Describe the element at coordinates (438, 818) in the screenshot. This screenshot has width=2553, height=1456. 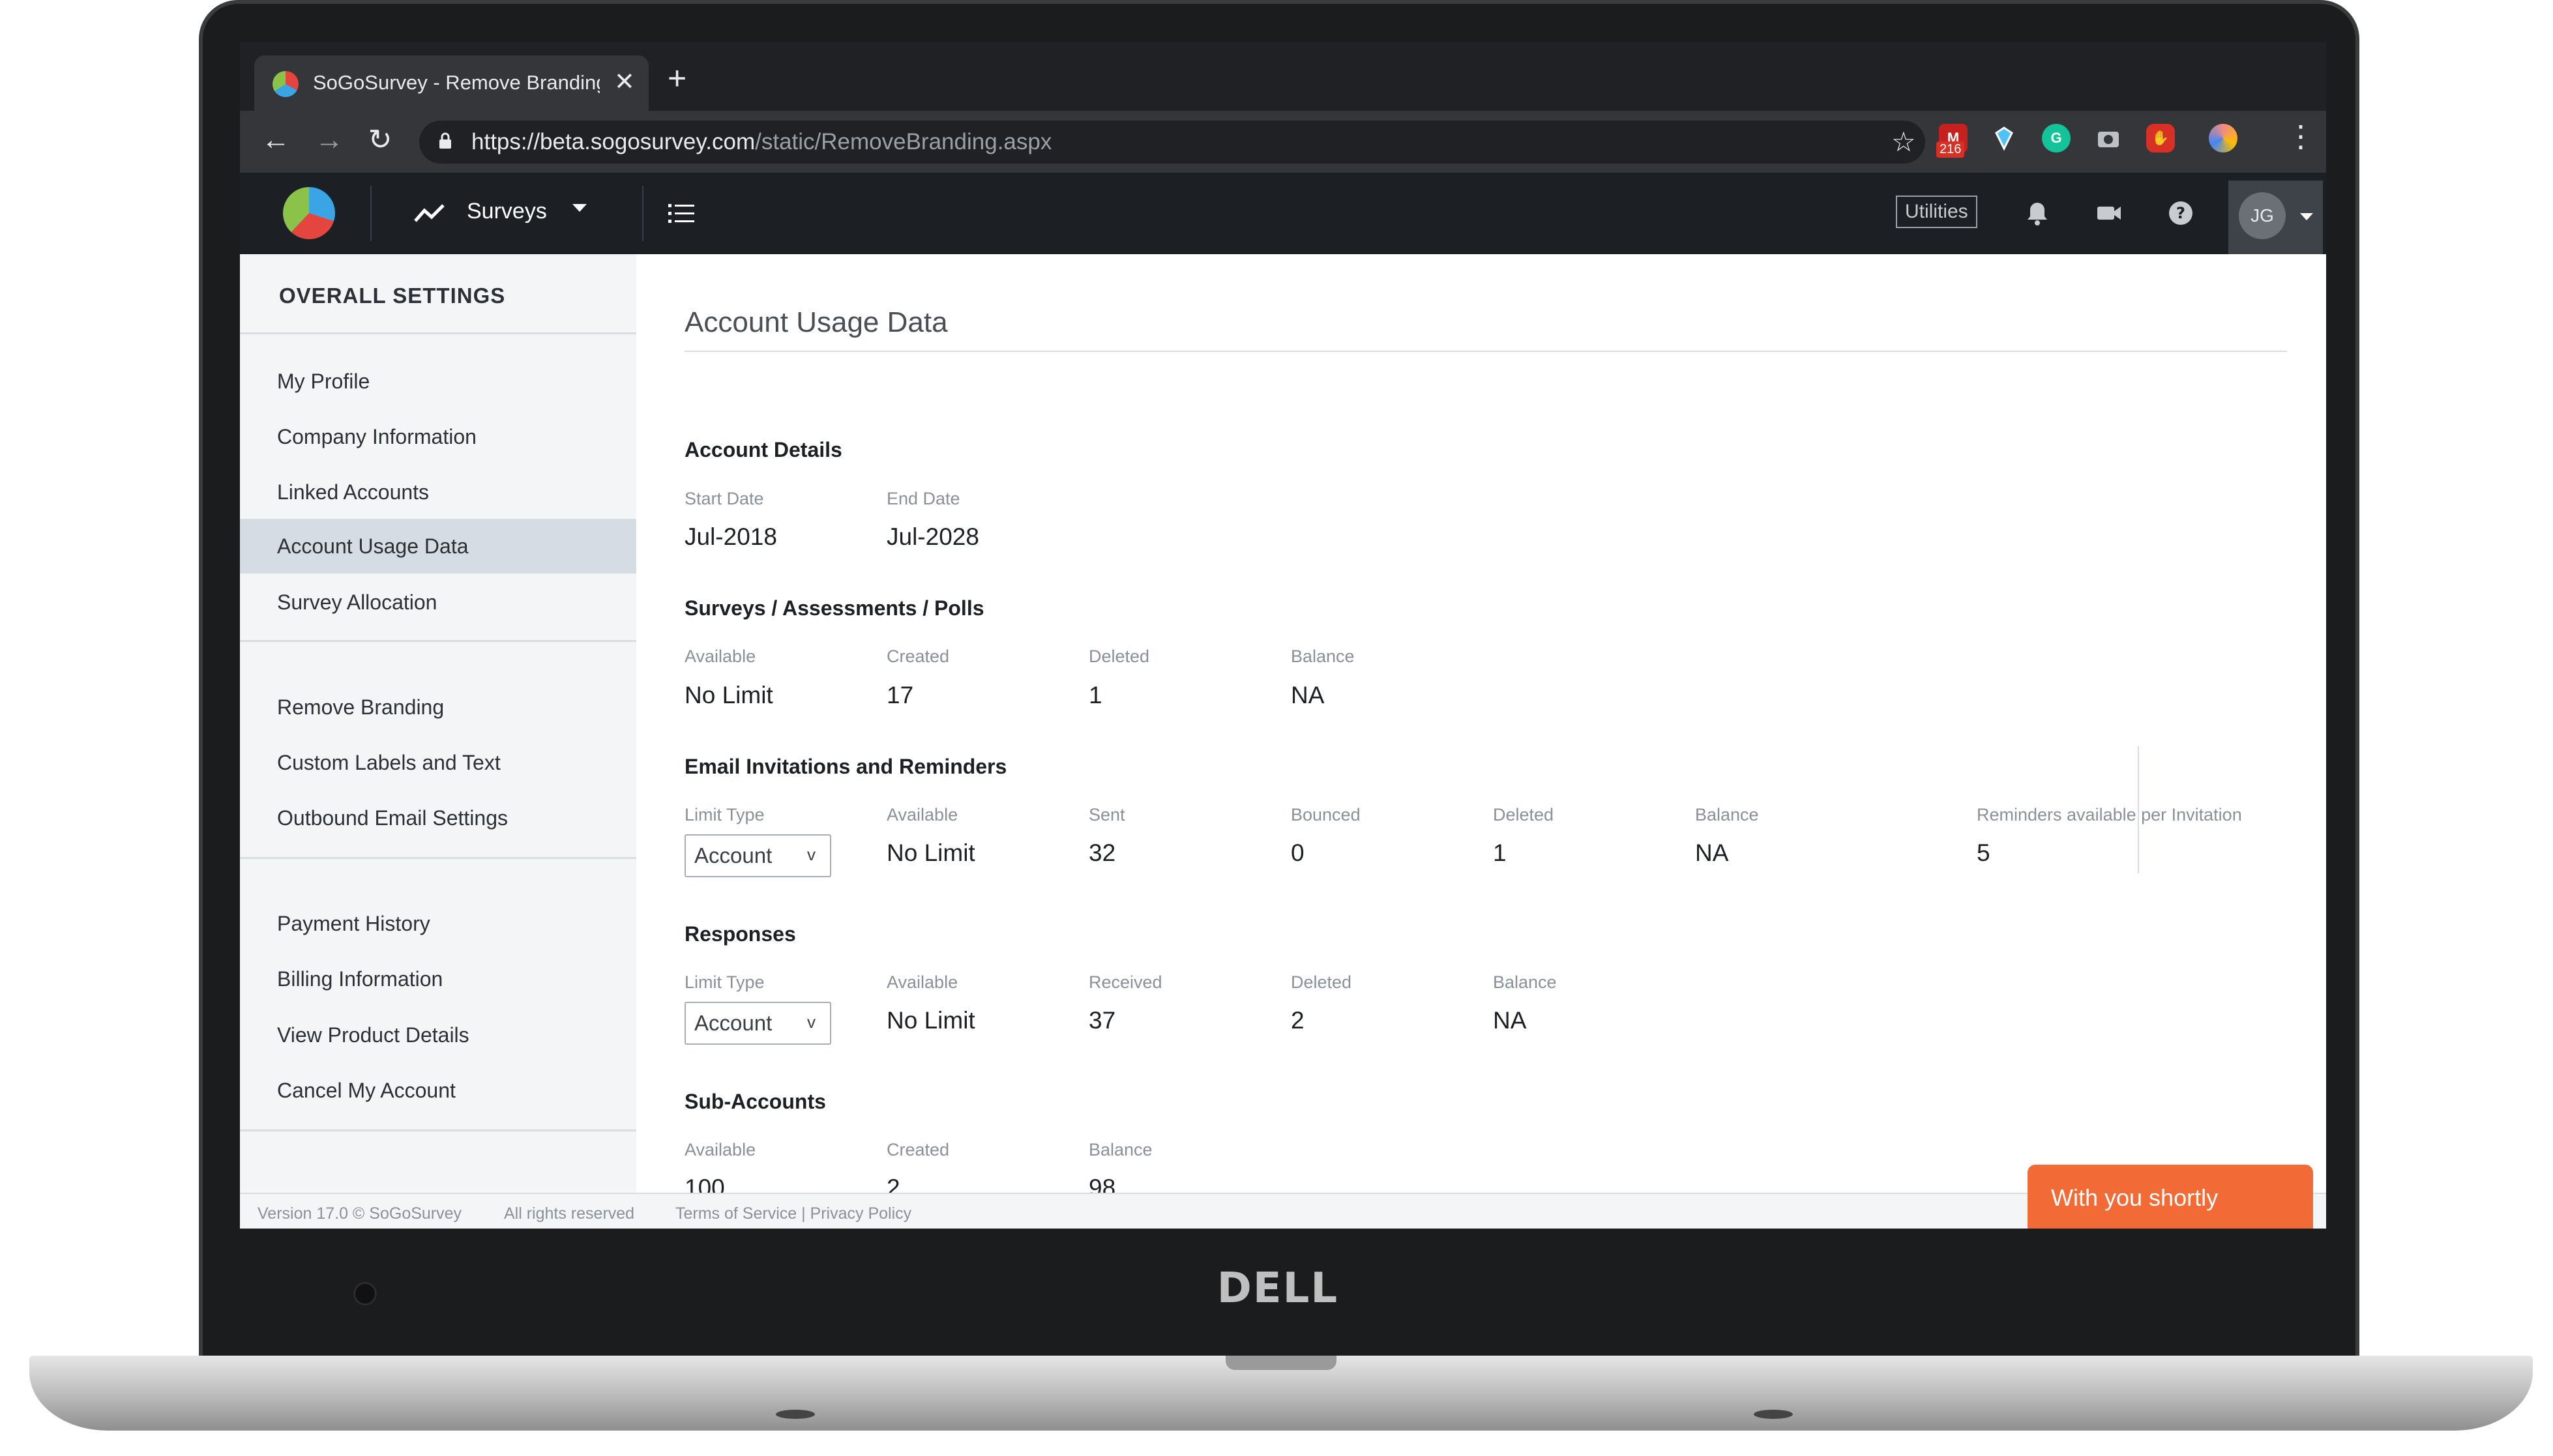
I see `sidebar-item-outbound-email: Outbound Email Settings` at that location.